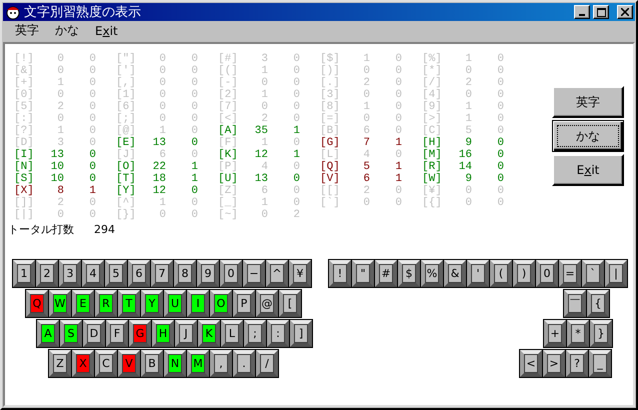 This screenshot has height=410, width=638. What do you see at coordinates (290, 303) in the screenshot?
I see `keyboard-key: [` at bounding box center [290, 303].